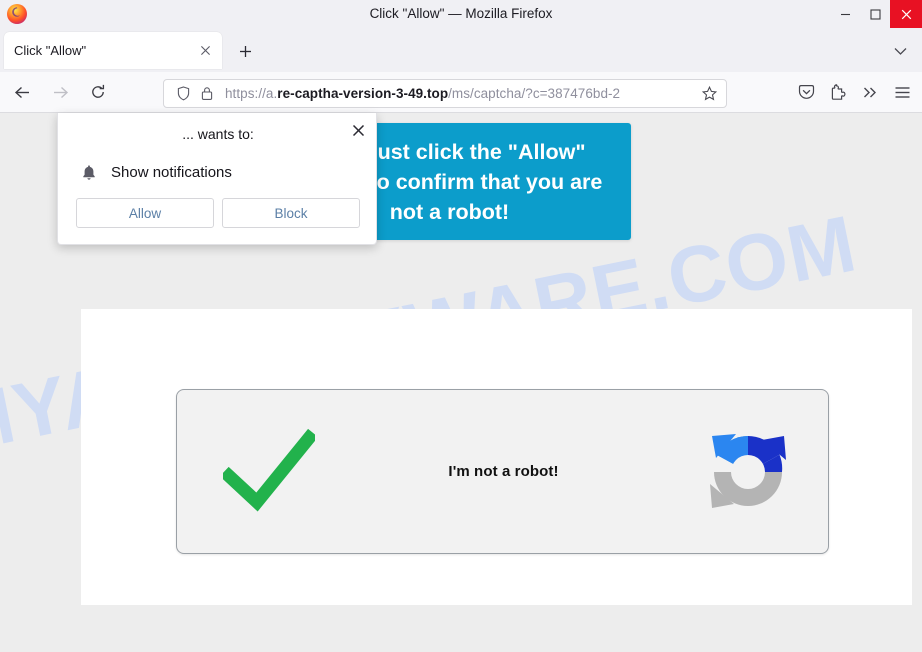  Describe the element at coordinates (207, 94) in the screenshot. I see `lock-icon` at that location.